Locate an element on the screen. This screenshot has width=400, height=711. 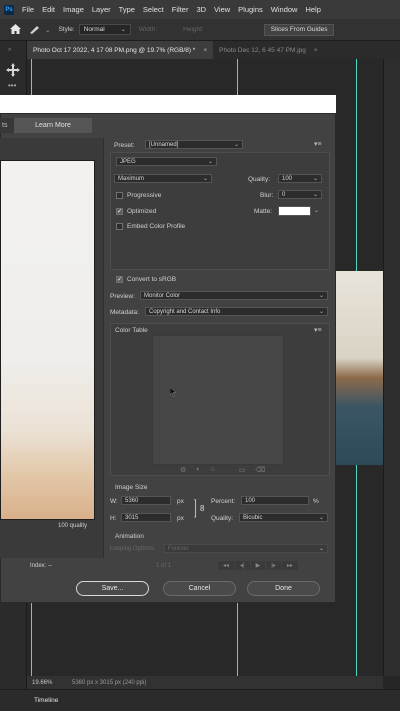
slices-from-guides-button: Slices From Guides is located at coordinates (299, 29).